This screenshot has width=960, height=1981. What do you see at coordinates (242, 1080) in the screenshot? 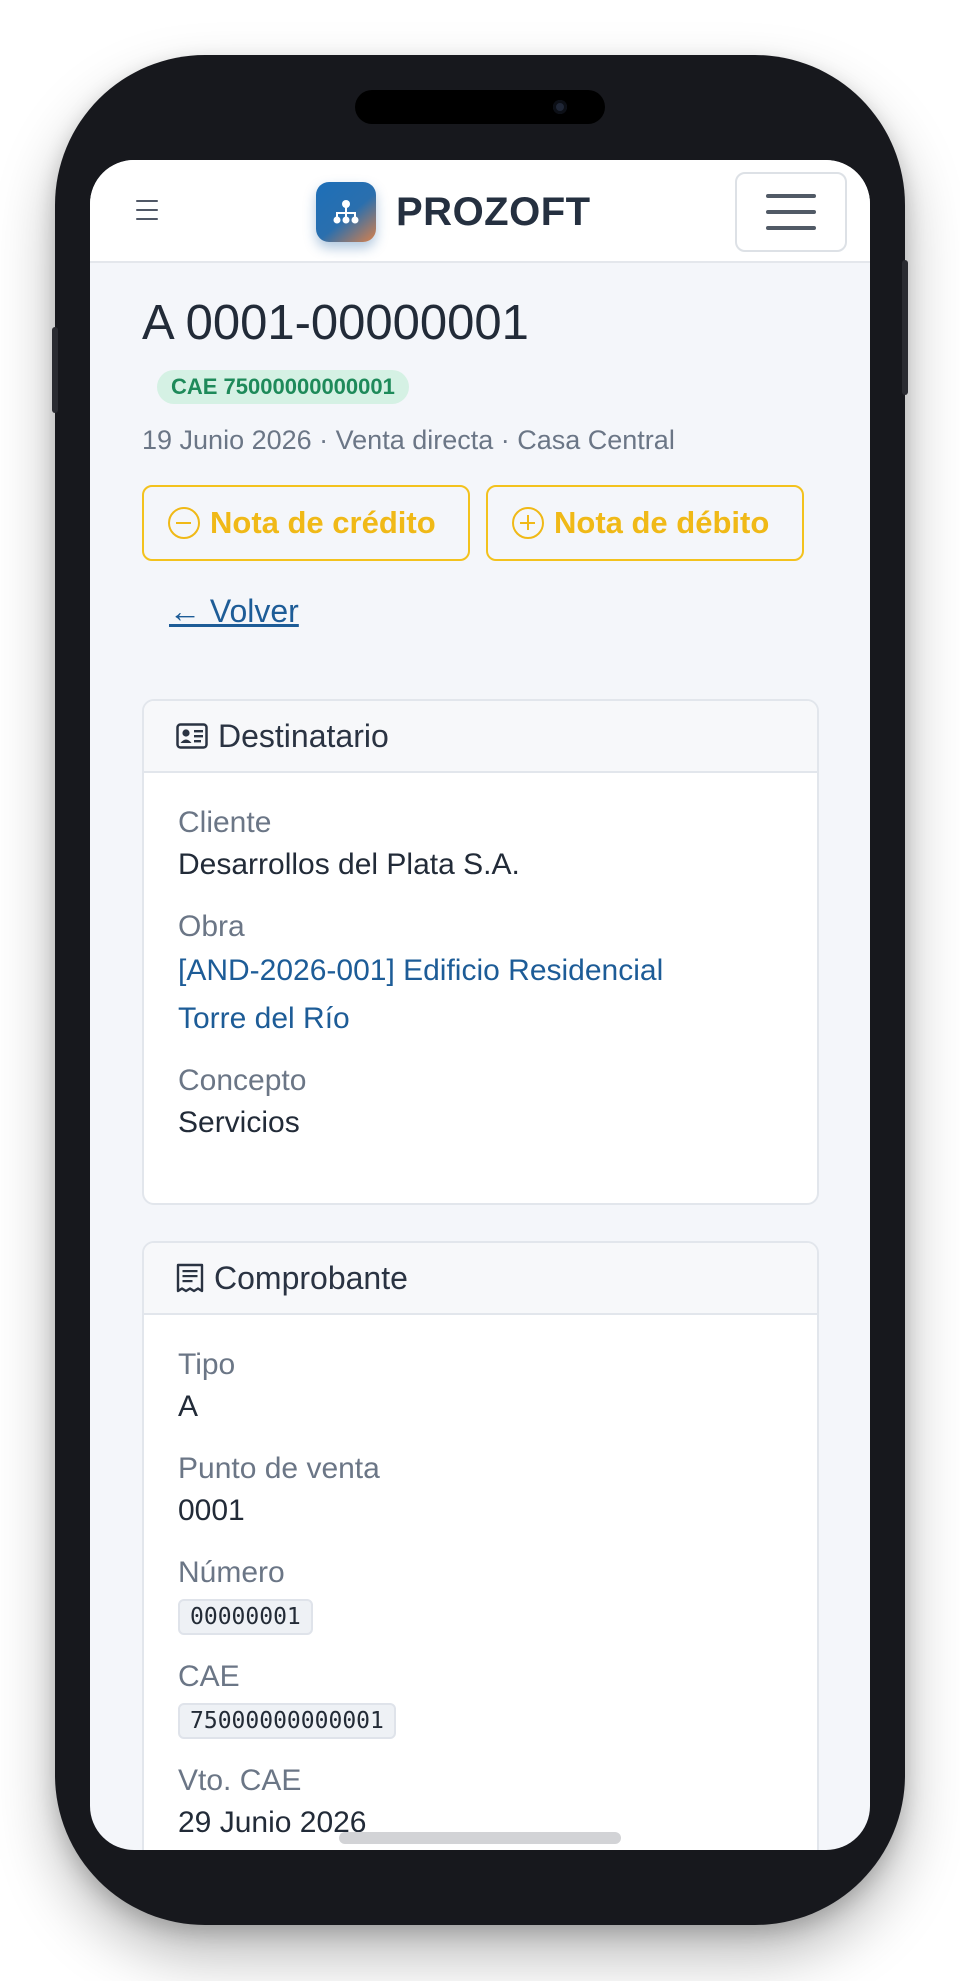
I see `concept-label: Concepto` at bounding box center [242, 1080].